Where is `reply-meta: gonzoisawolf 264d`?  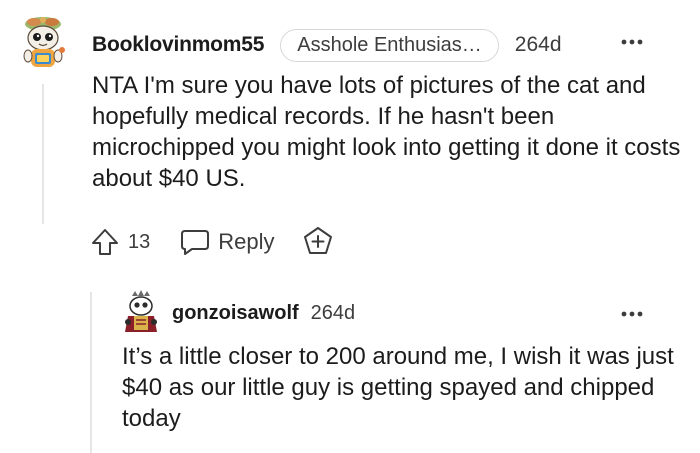
reply-meta: gonzoisawolf 264d is located at coordinates (263, 313).